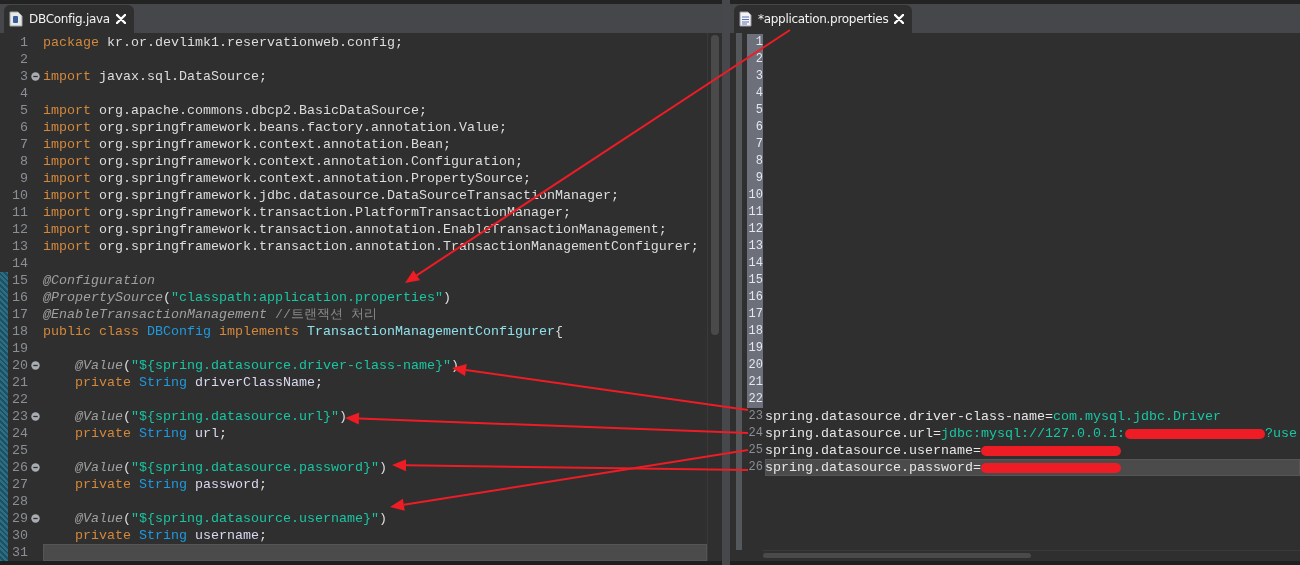 The height and width of the screenshot is (565, 1300). What do you see at coordinates (198, 382) in the screenshot?
I see `code-text: private String driverClassName;` at bounding box center [198, 382].